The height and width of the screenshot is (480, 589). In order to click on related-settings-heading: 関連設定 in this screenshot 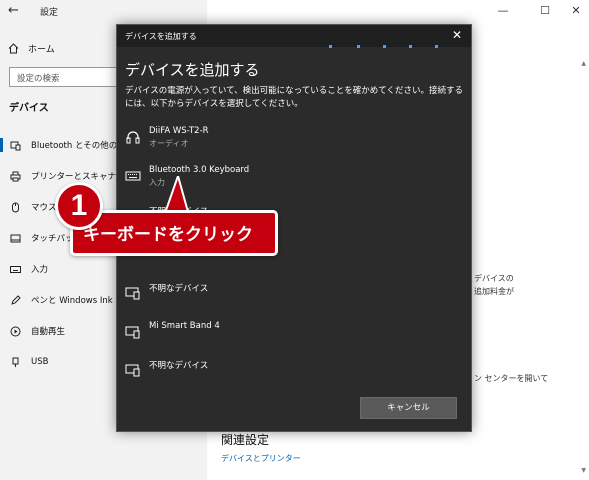, I will do `click(245, 440)`.